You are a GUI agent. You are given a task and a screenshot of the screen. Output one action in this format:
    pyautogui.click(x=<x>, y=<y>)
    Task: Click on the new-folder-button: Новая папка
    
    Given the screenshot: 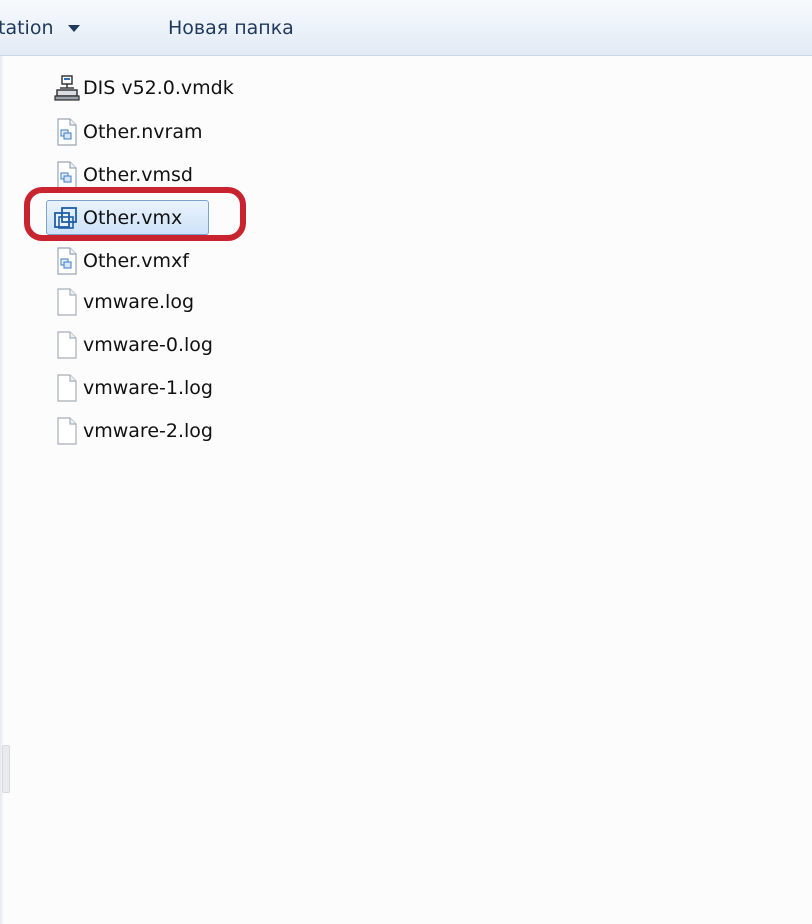 What is the action you would take?
    pyautogui.click(x=231, y=28)
    